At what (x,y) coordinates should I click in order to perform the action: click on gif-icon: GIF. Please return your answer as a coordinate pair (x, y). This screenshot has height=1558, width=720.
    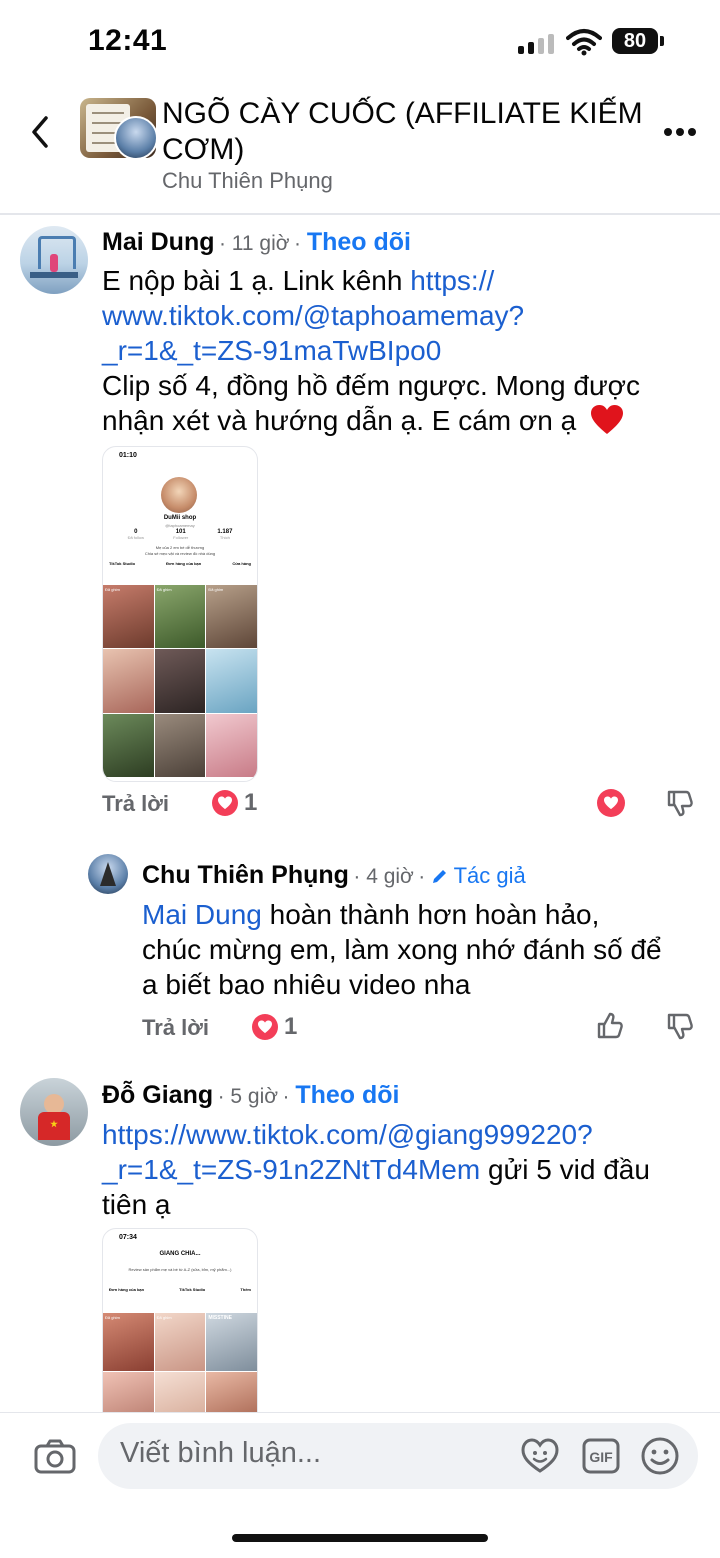
    Looking at the image, I should click on (601, 1458).